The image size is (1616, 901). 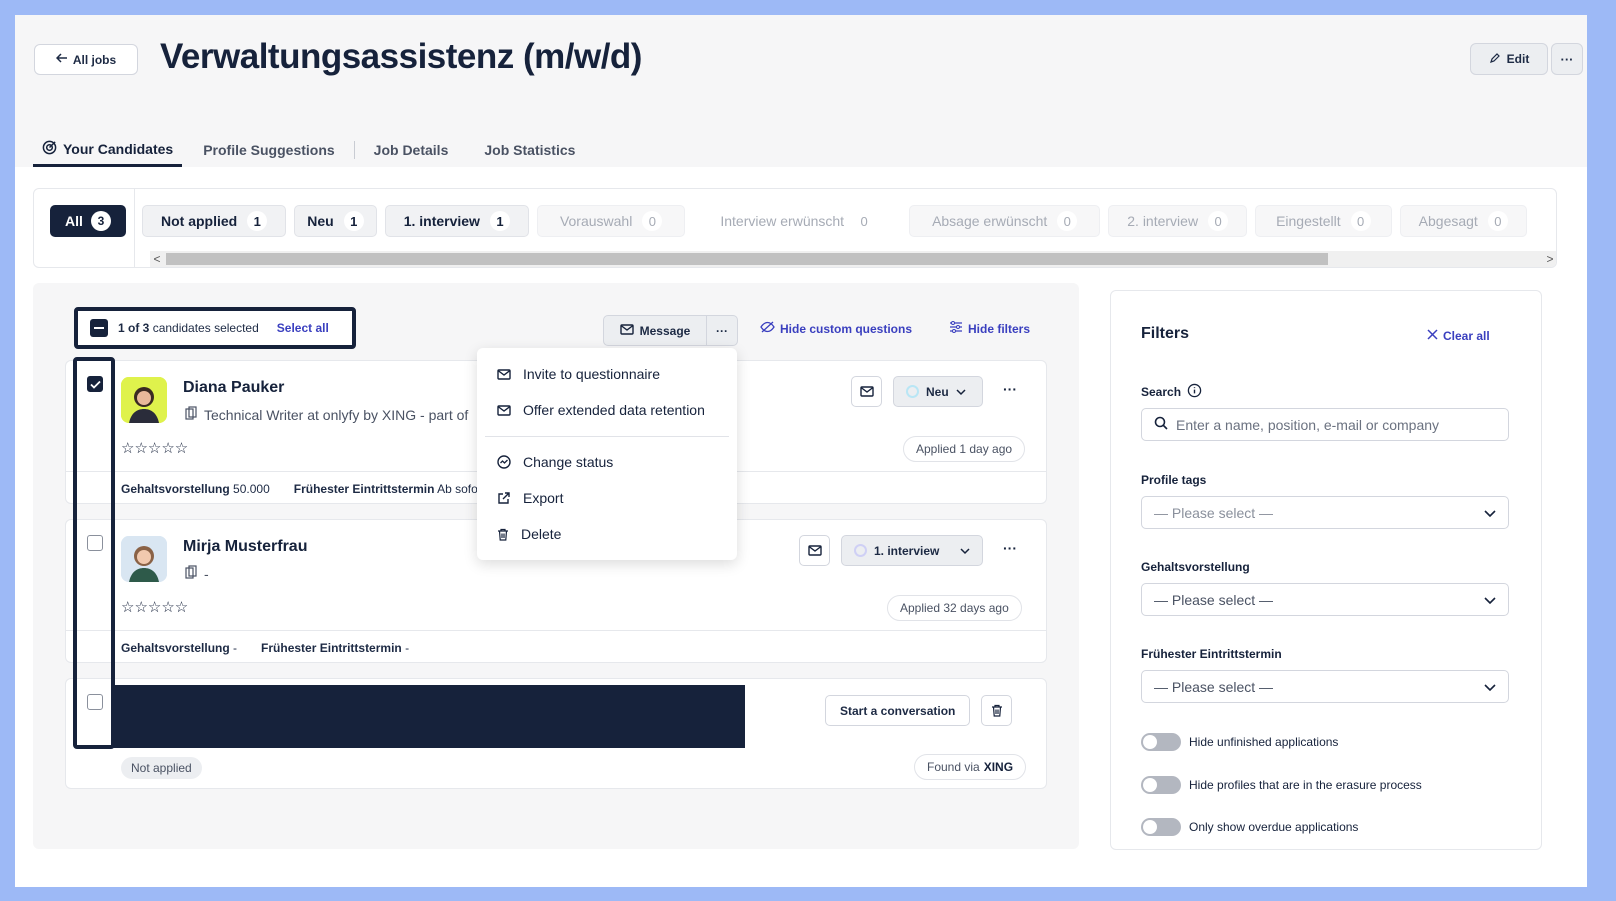 I want to click on menu-item-delete: Delete, so click(x=529, y=534).